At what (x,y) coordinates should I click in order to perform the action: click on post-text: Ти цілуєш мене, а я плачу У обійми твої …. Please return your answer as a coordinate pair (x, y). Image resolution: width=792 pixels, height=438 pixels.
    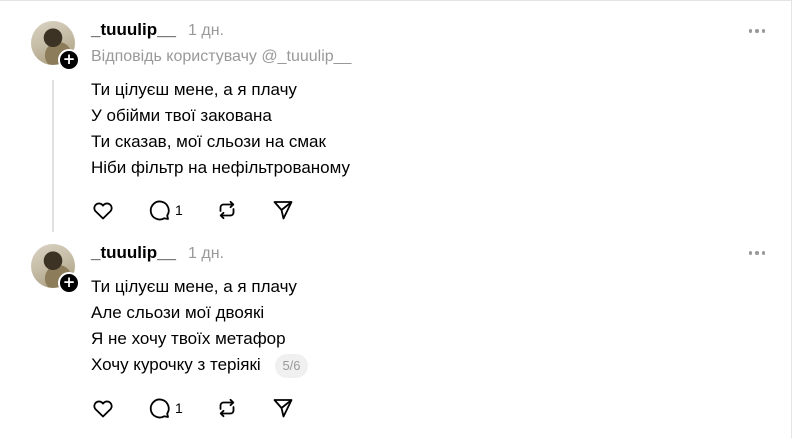
    Looking at the image, I should click on (220, 129).